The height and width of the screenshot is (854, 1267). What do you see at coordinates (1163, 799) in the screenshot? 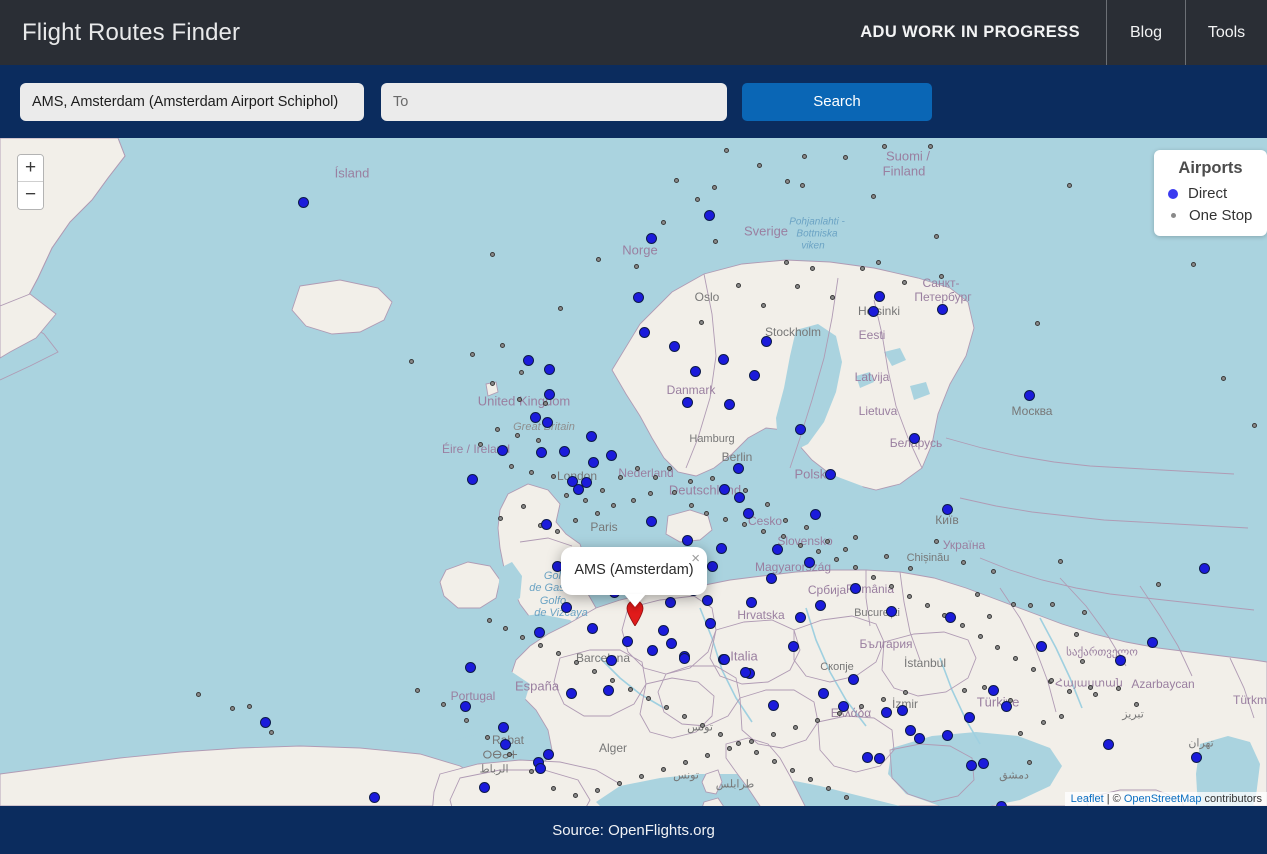
I see `openstreetmap-link: OpenStreetMap` at bounding box center [1163, 799].